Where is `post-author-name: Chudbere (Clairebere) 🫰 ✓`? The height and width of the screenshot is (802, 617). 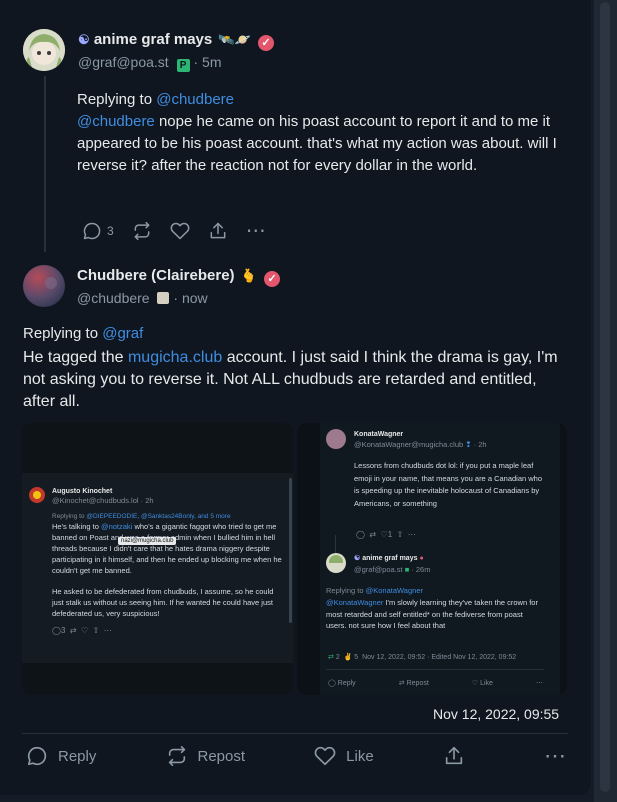
post-author-name: Chudbere (Clairebere) 🫰 ✓ is located at coordinates (179, 277).